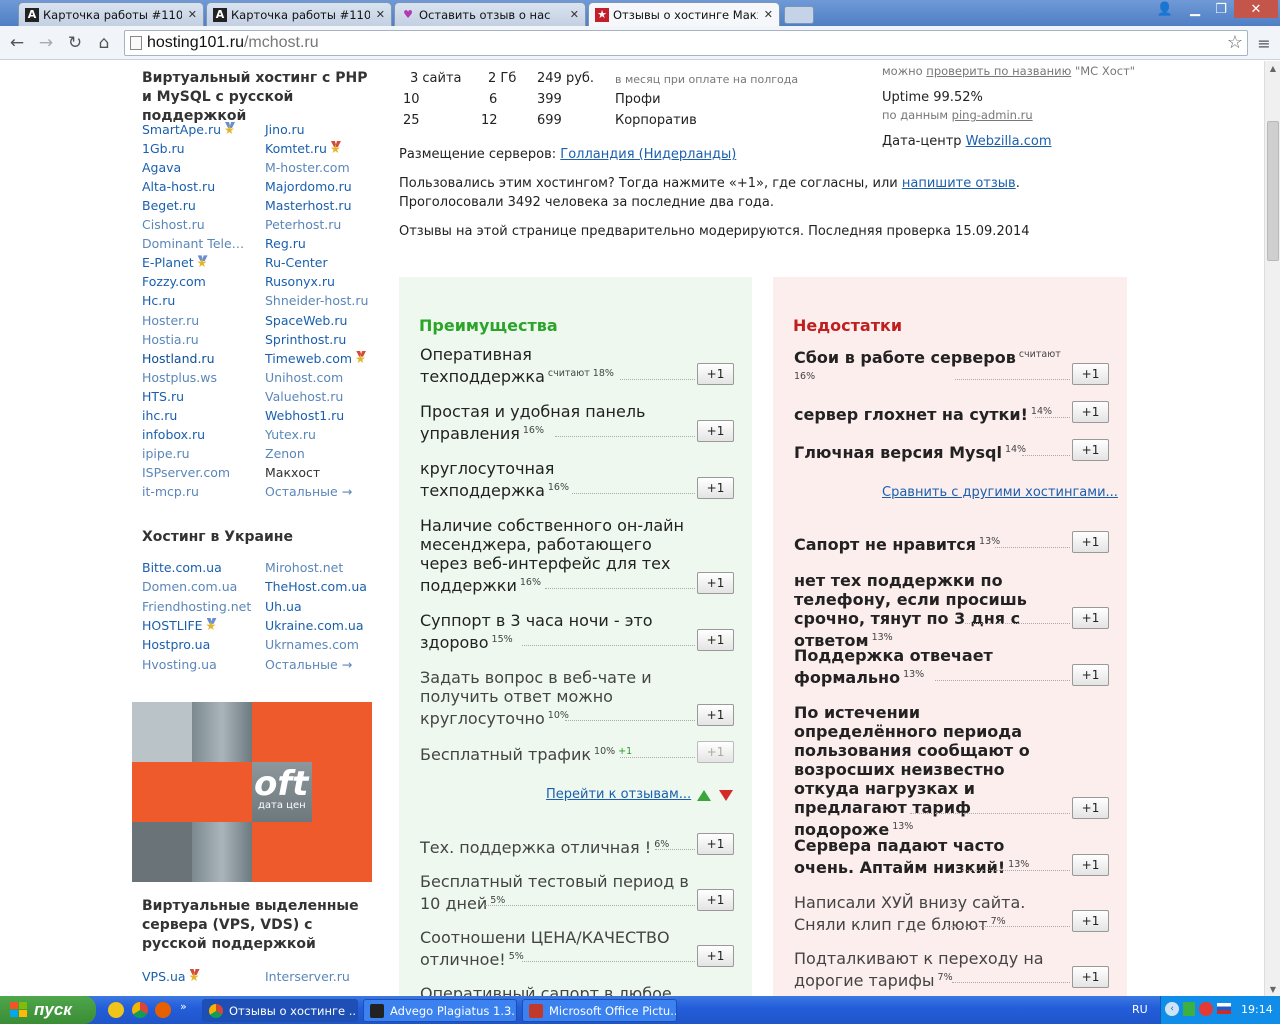 This screenshot has height=1024, width=1280. What do you see at coordinates (648, 154) in the screenshot?
I see `servers-location-link: Голландия (Нидерланды)` at bounding box center [648, 154].